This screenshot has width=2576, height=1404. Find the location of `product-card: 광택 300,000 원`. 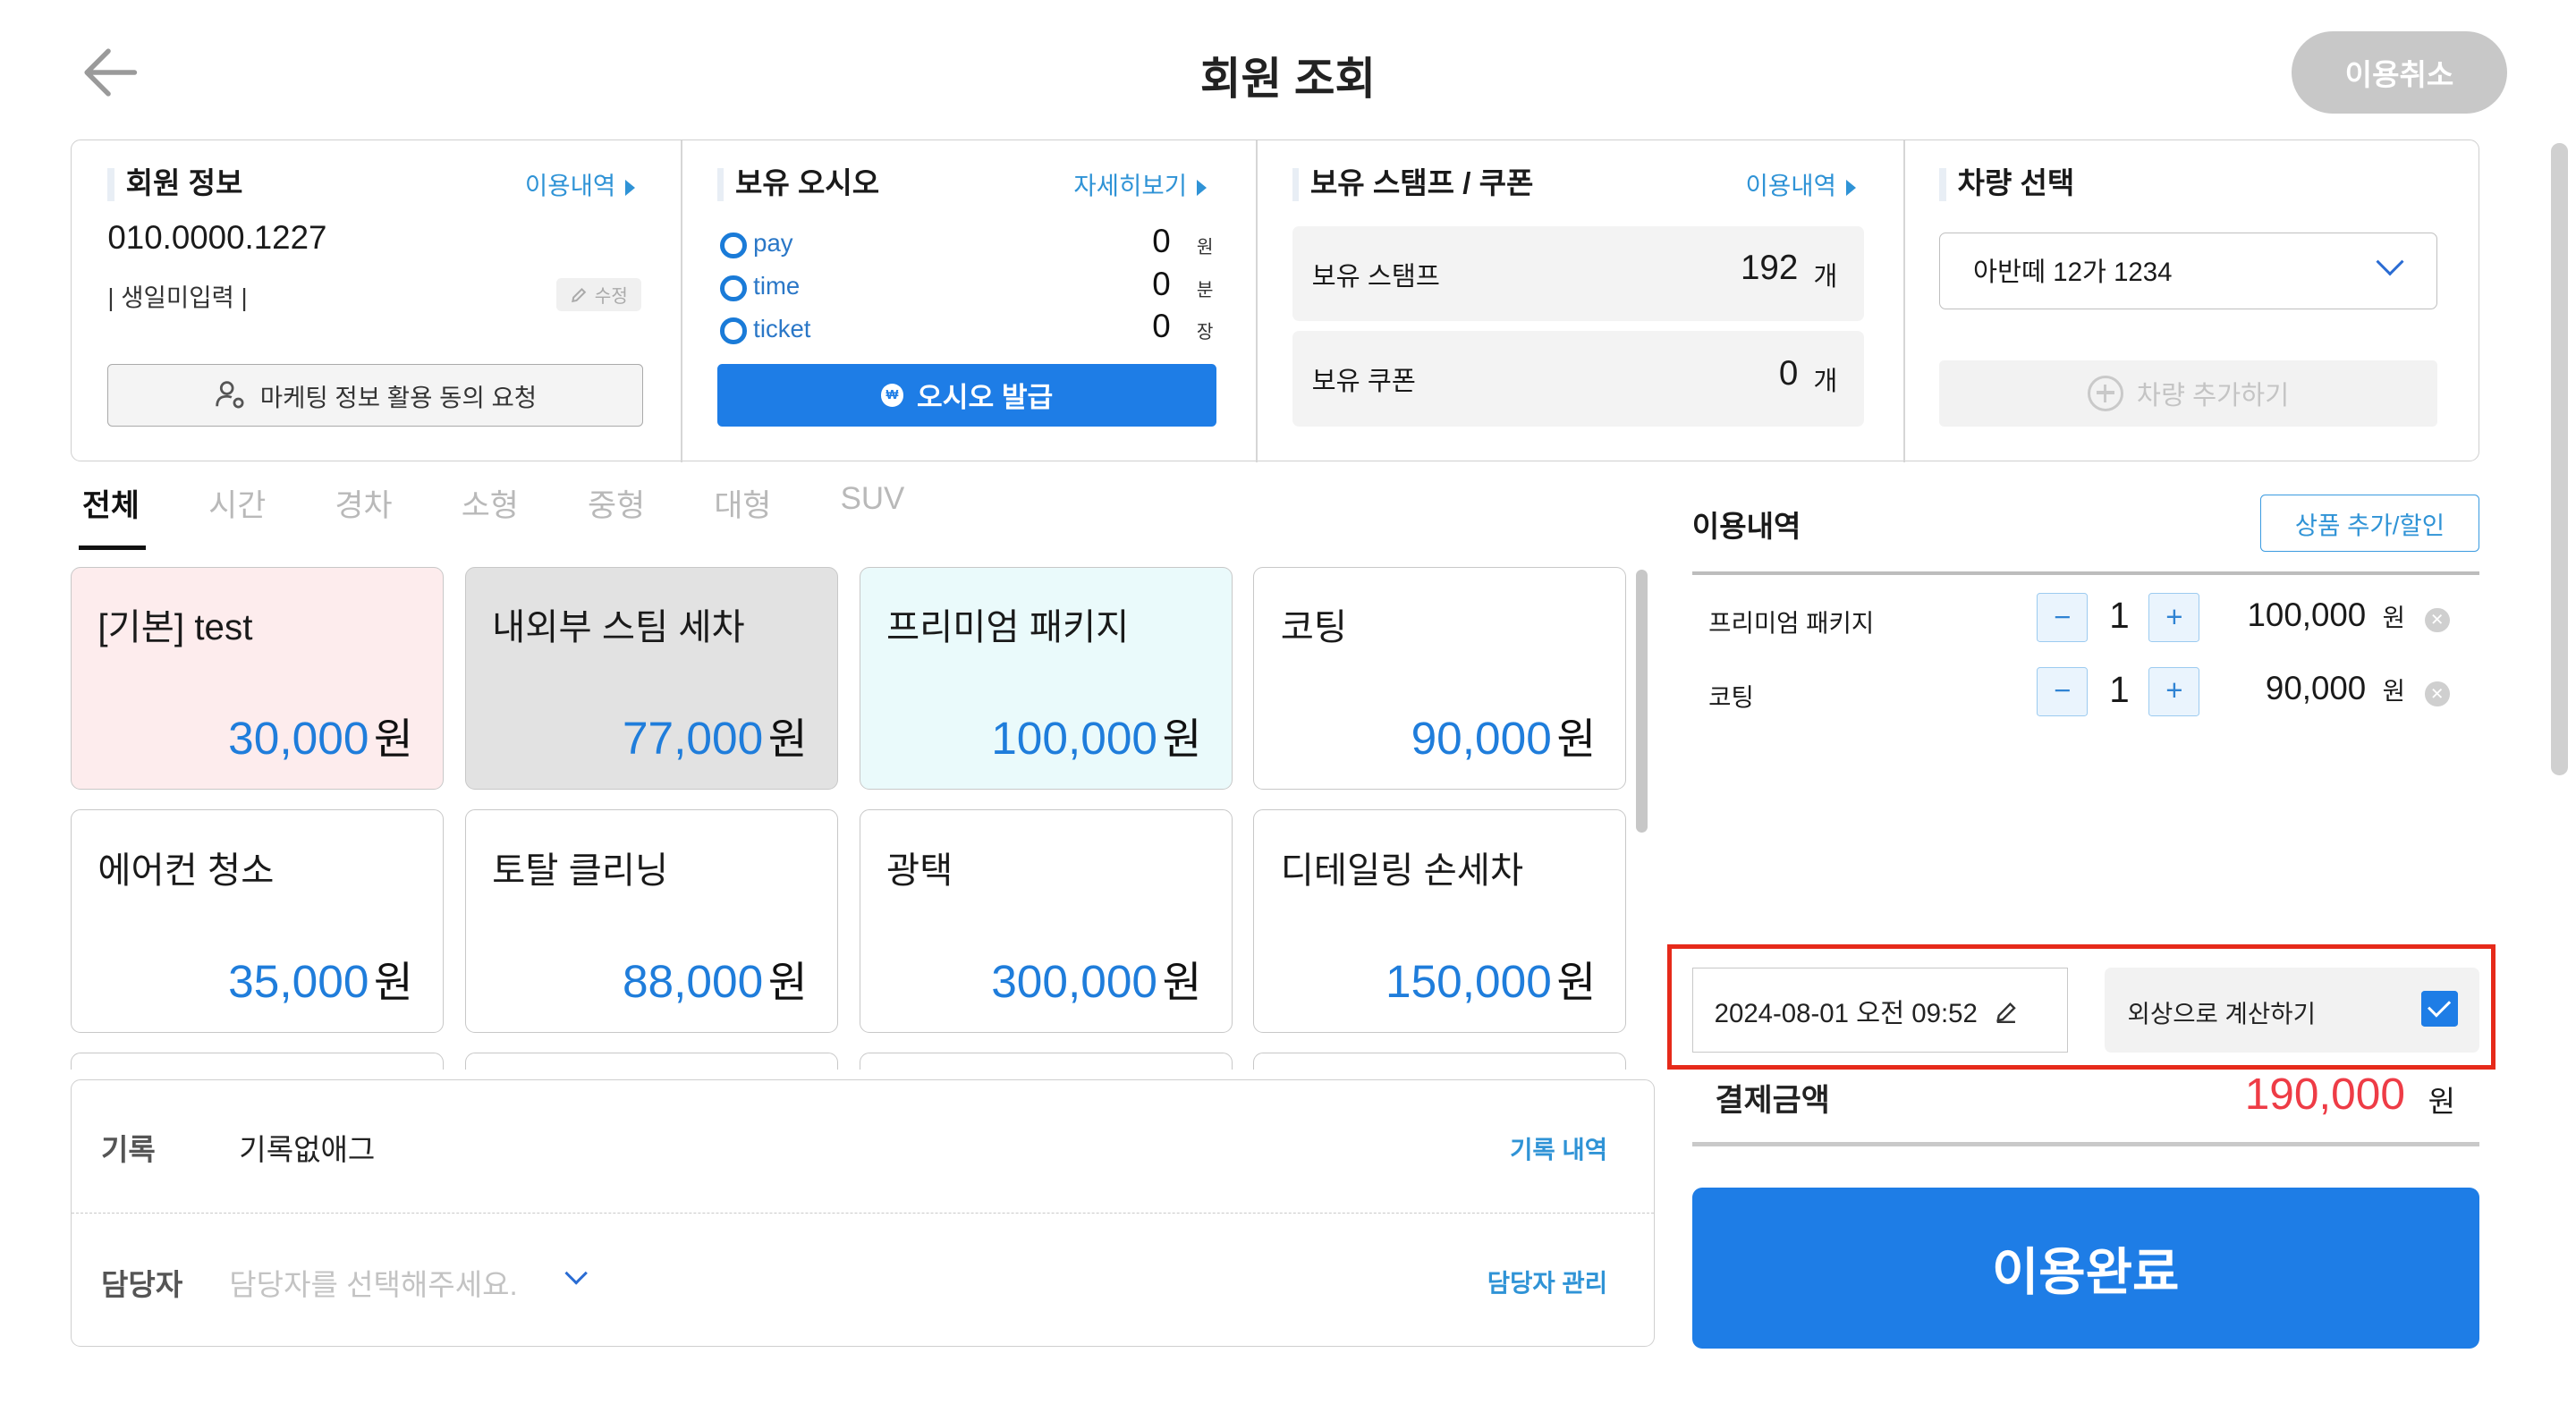

product-card: 광택 300,000 원 is located at coordinates (1046, 921).